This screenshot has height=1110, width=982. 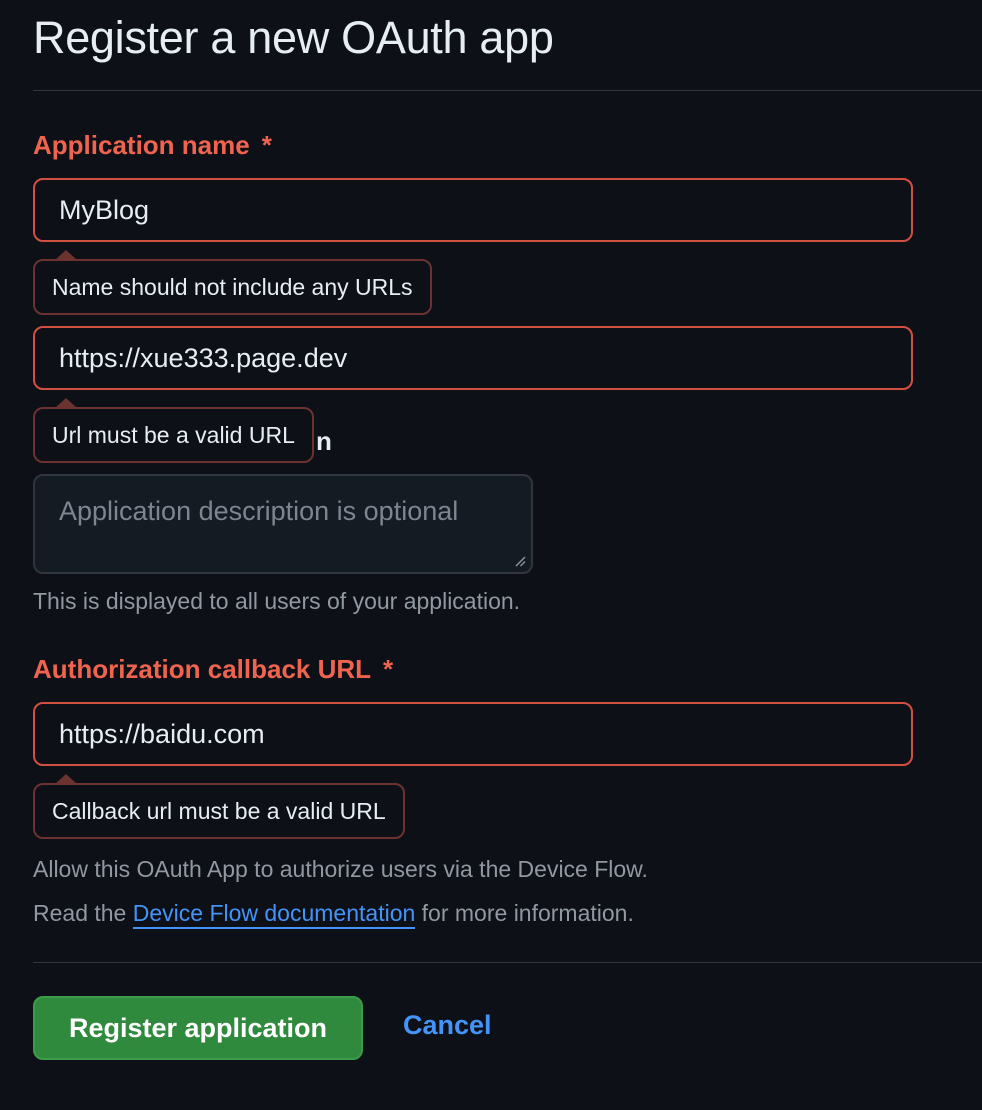 I want to click on description-label-partial: n, so click(x=324, y=441).